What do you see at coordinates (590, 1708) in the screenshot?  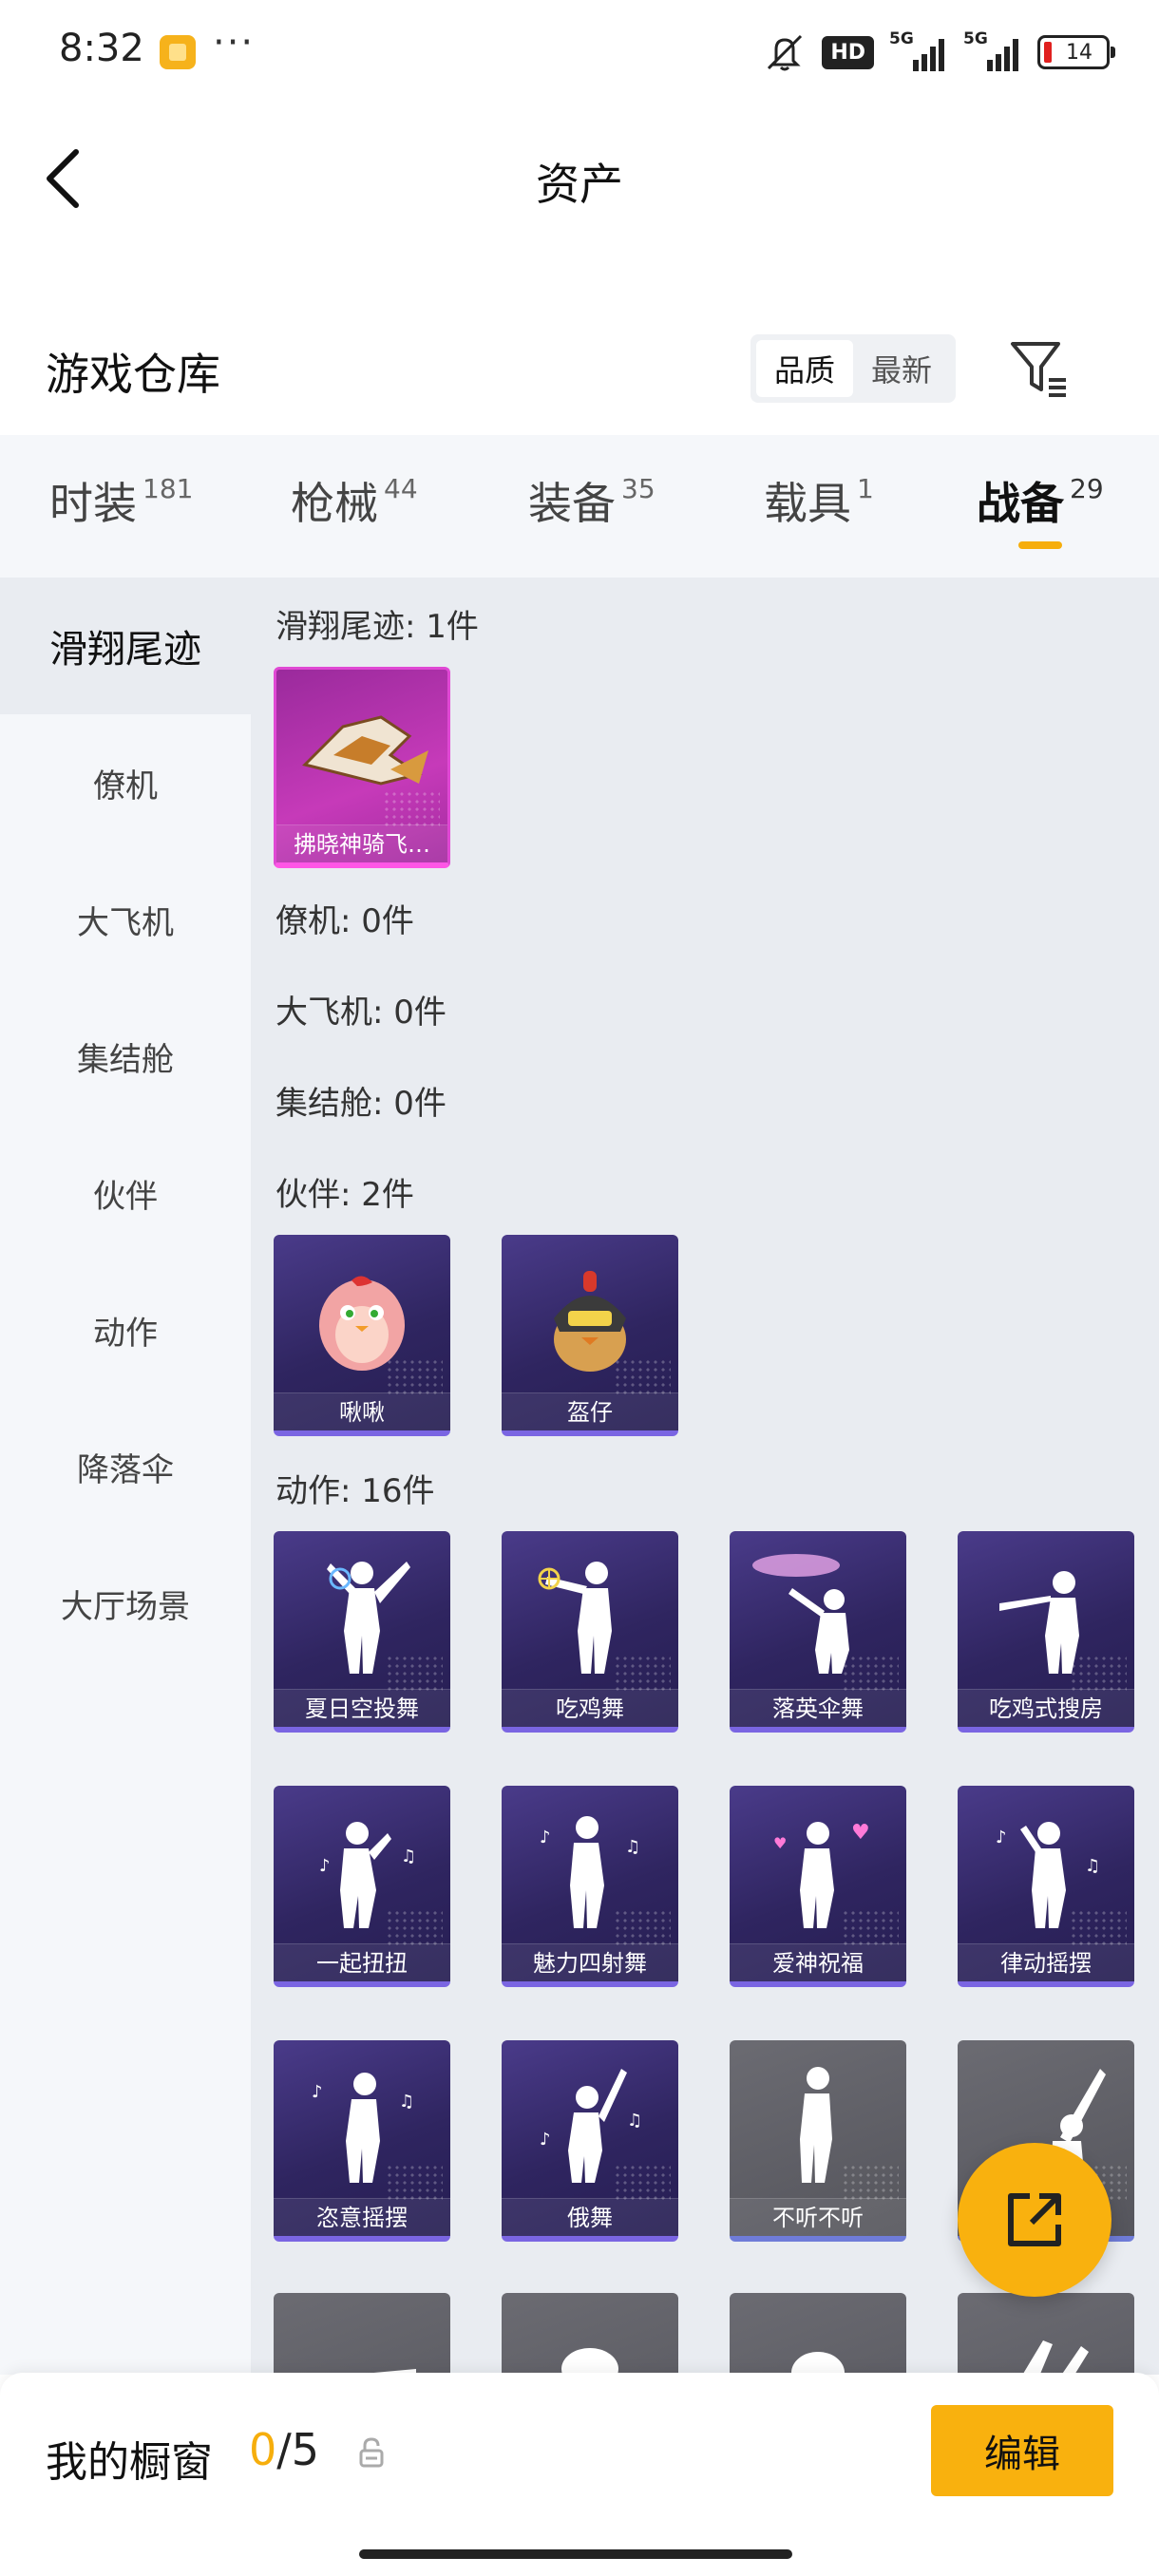 I see `item-name: 吃鸡舞` at bounding box center [590, 1708].